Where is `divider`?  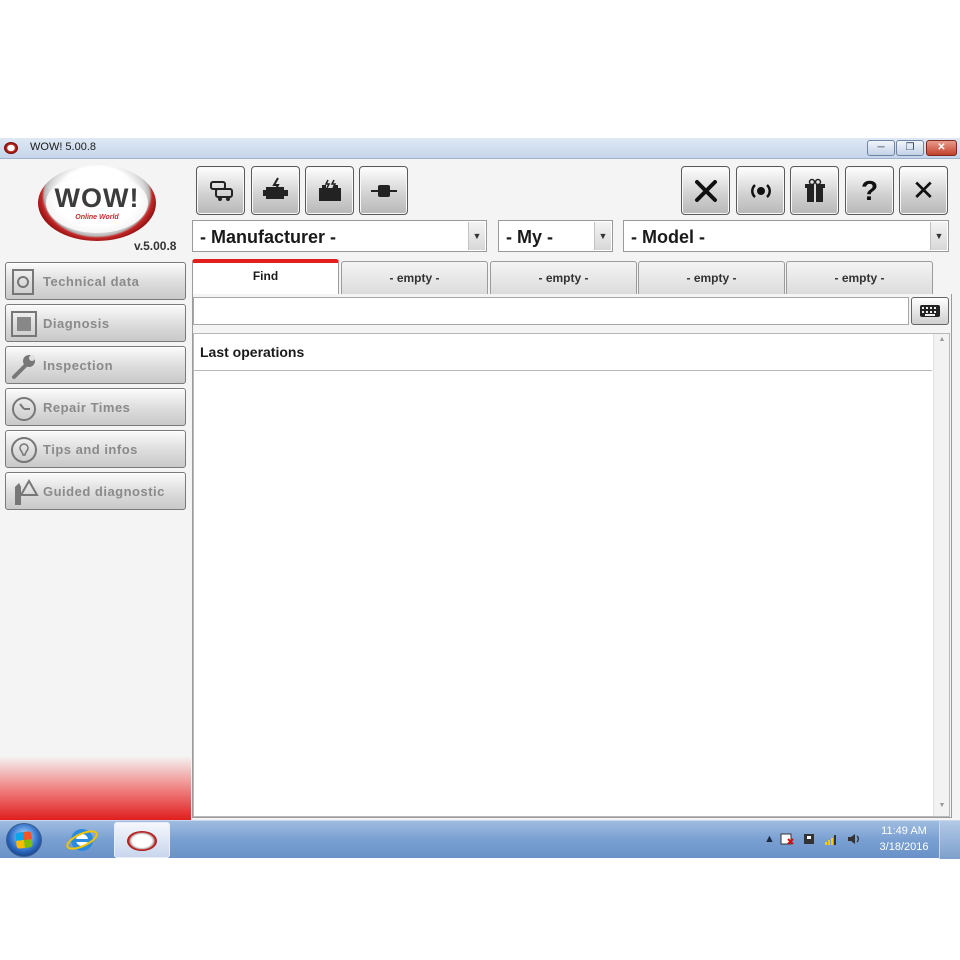
divider is located at coordinates (563, 370).